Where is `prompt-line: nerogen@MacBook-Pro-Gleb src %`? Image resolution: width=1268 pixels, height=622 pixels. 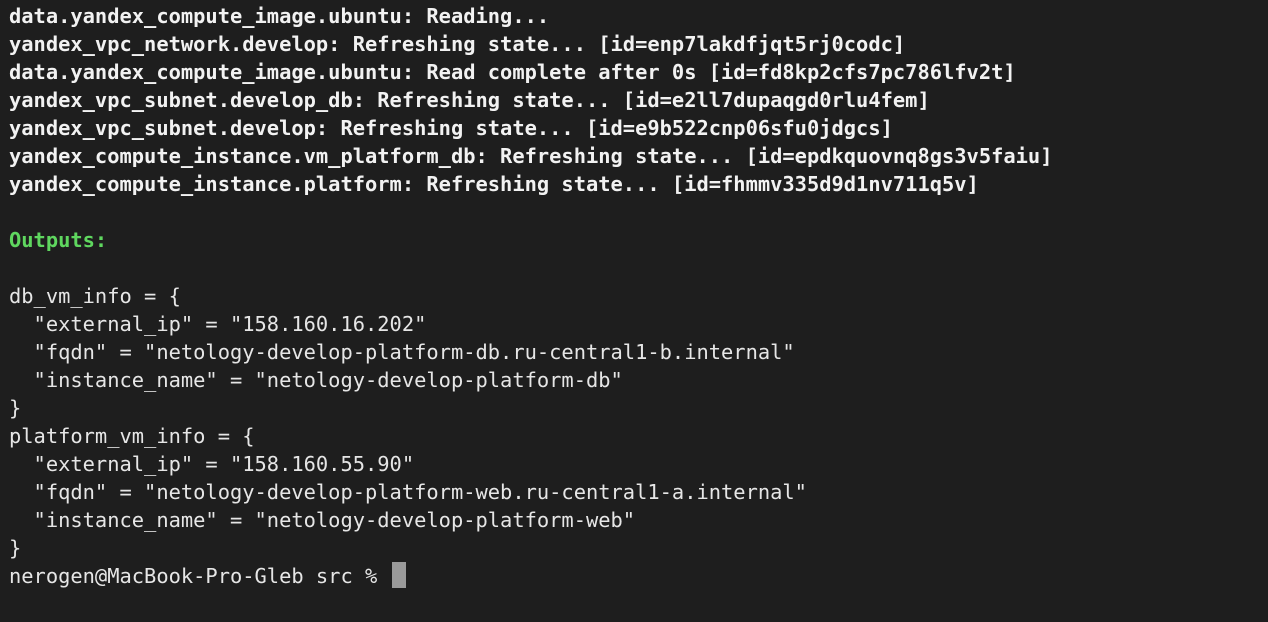
prompt-line: nerogen@MacBook-Pro-Gleb src % is located at coordinates (638, 576).